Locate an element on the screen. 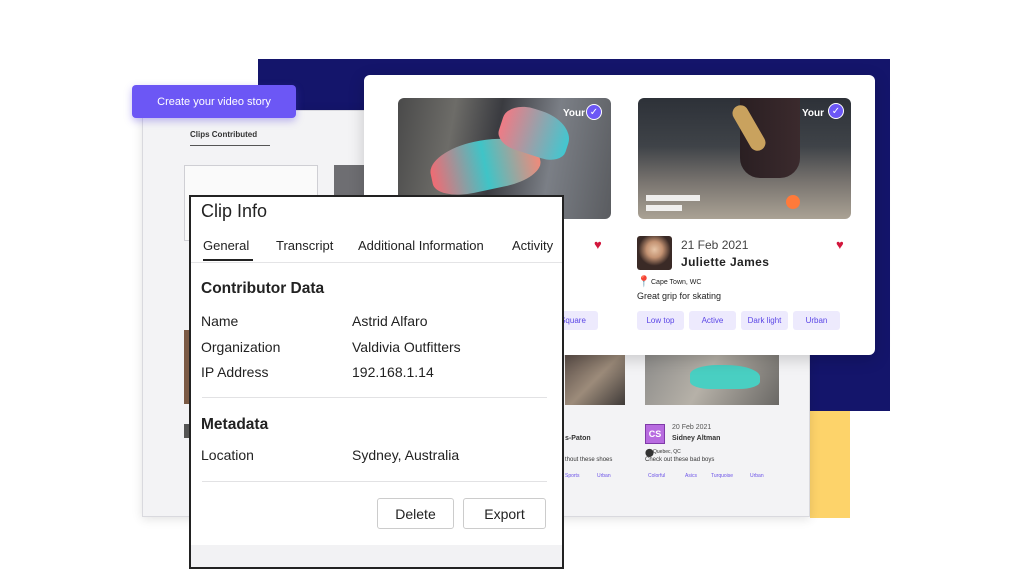 Image resolution: width=1024 pixels, height=576 pixels. back-card-1-tag: Sports is located at coordinates (572, 476).